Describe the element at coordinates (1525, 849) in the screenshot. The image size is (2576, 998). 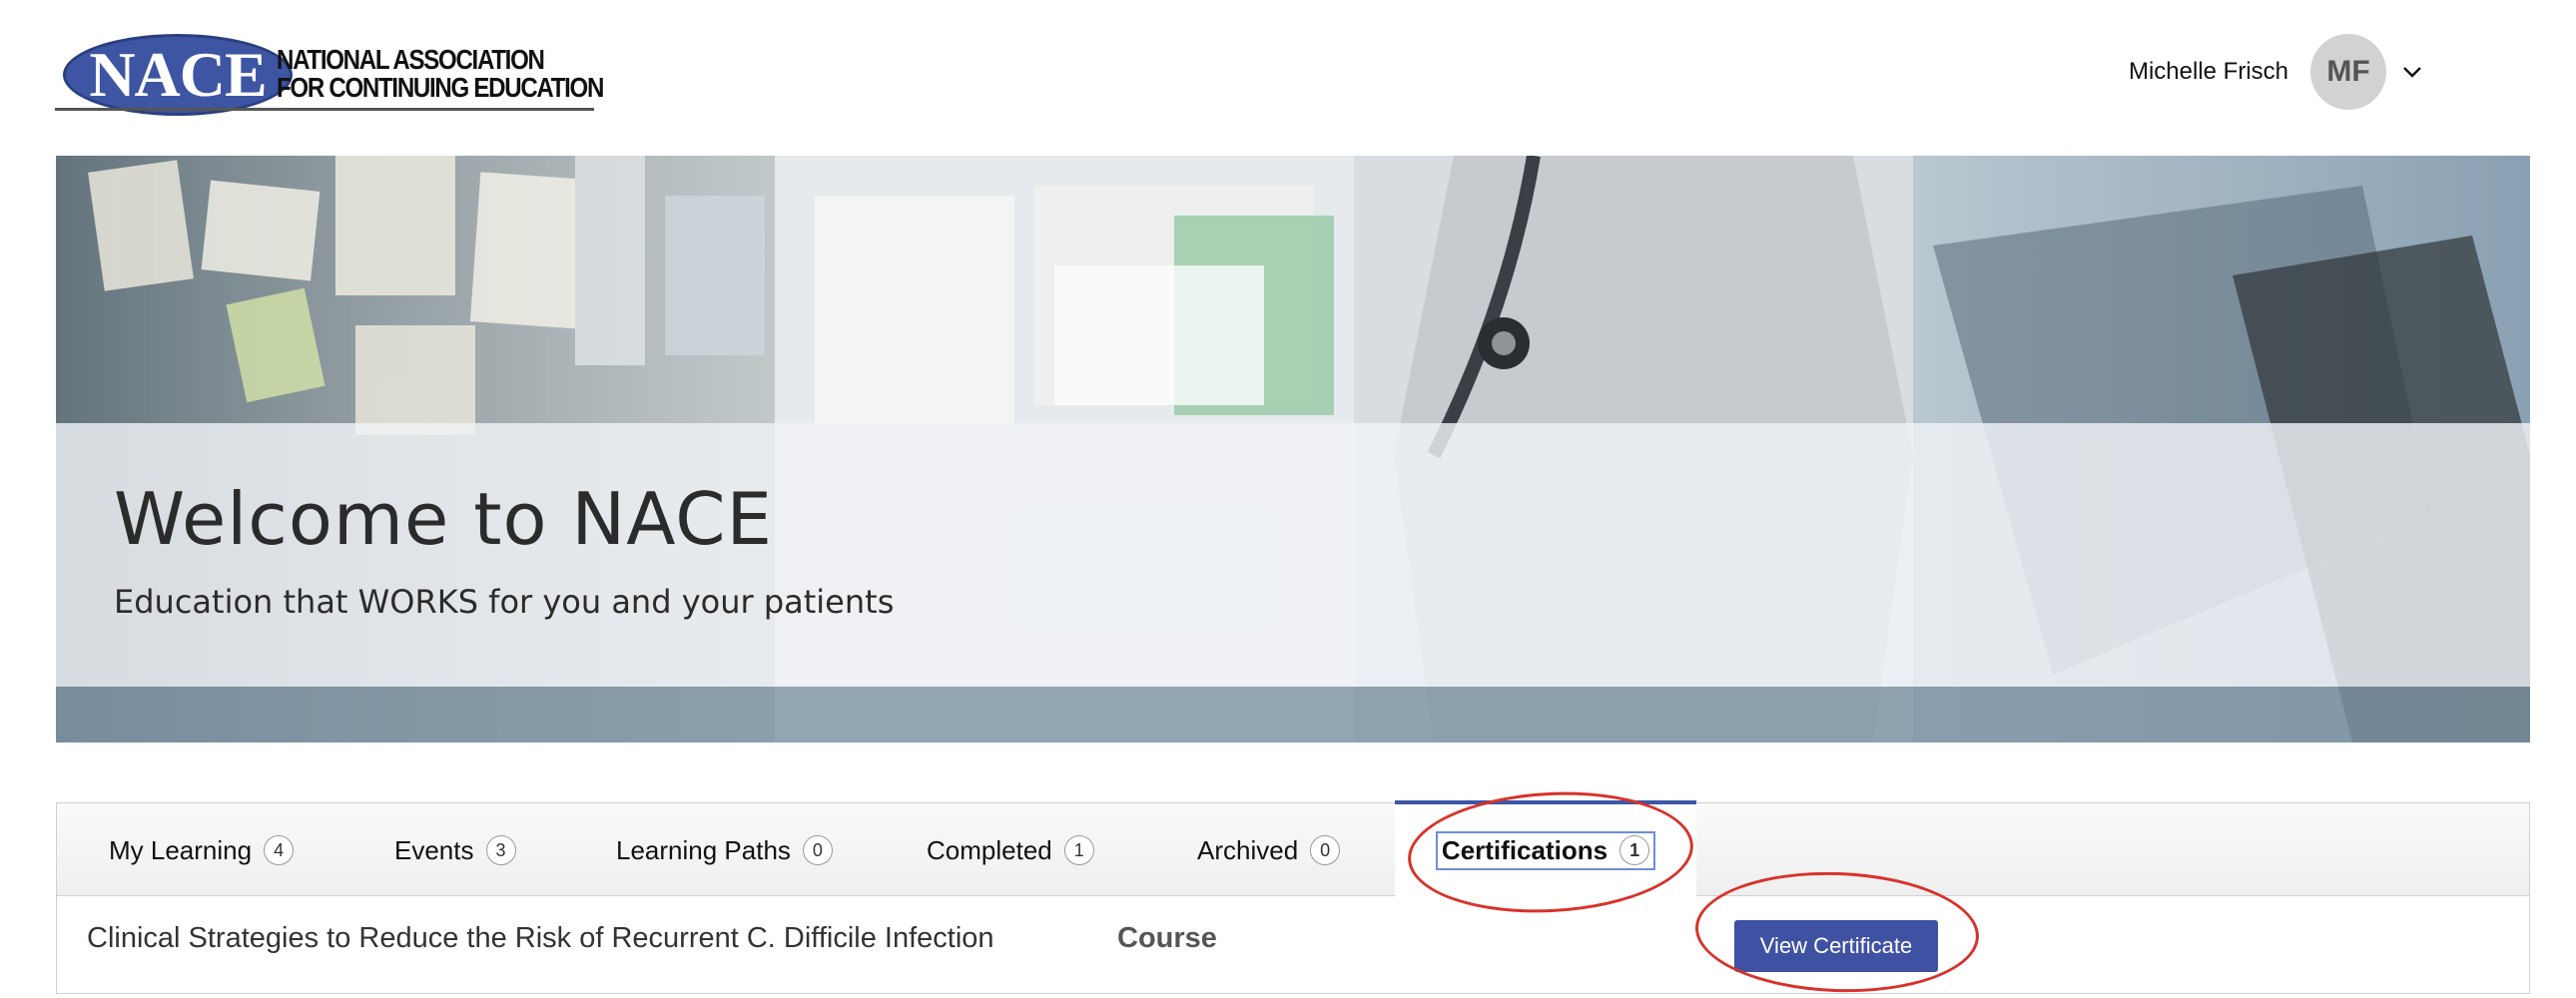
I see `tab-label: Certifications` at that location.